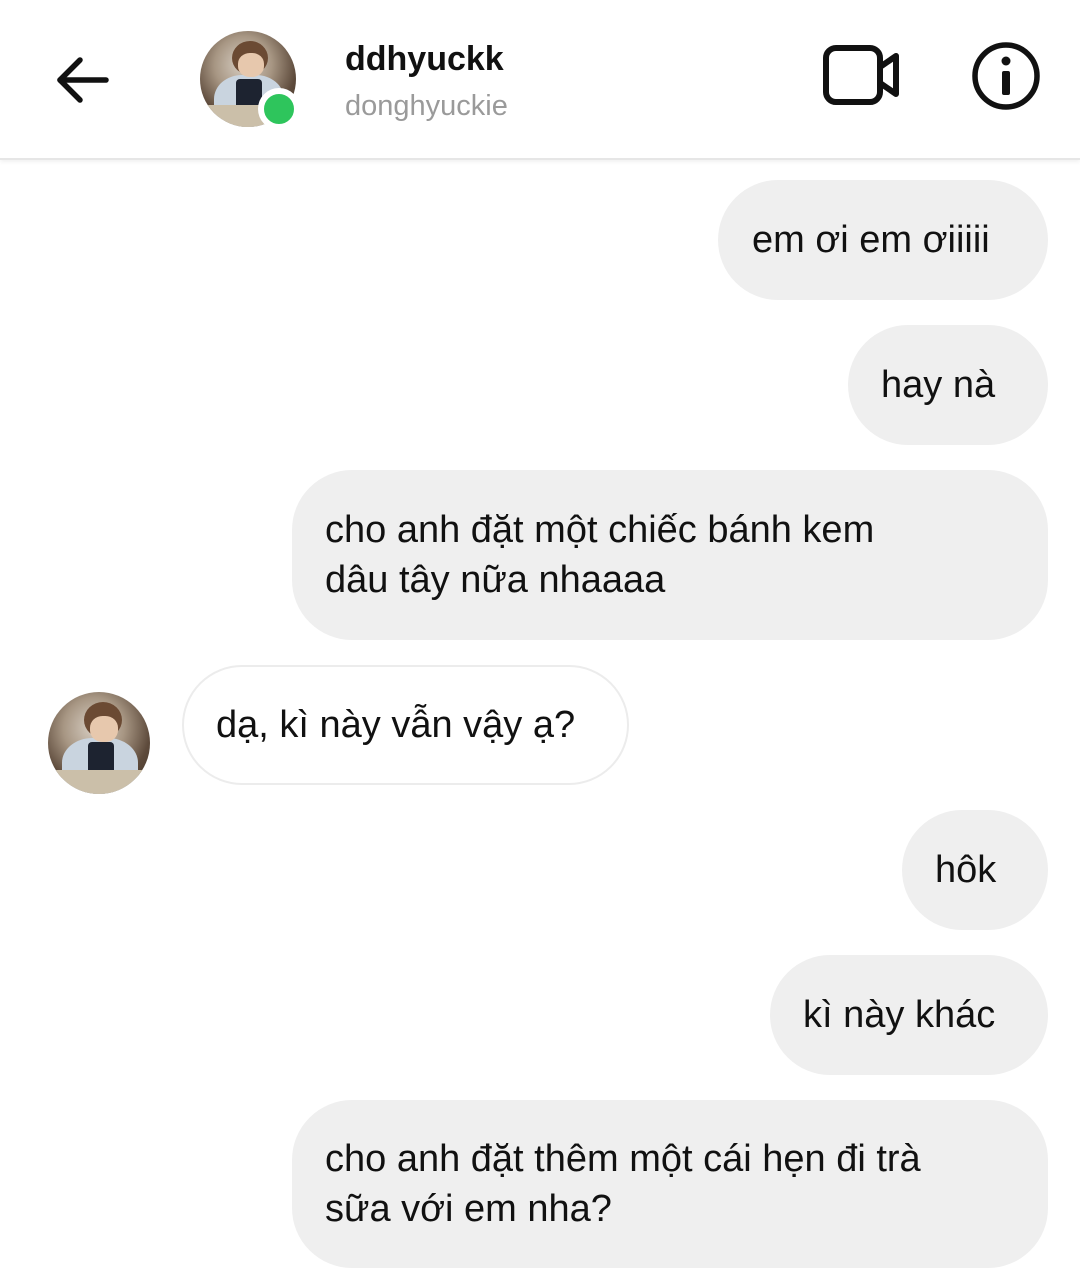  What do you see at coordinates (424, 59) in the screenshot?
I see `chat-username: ddhyuckk` at bounding box center [424, 59].